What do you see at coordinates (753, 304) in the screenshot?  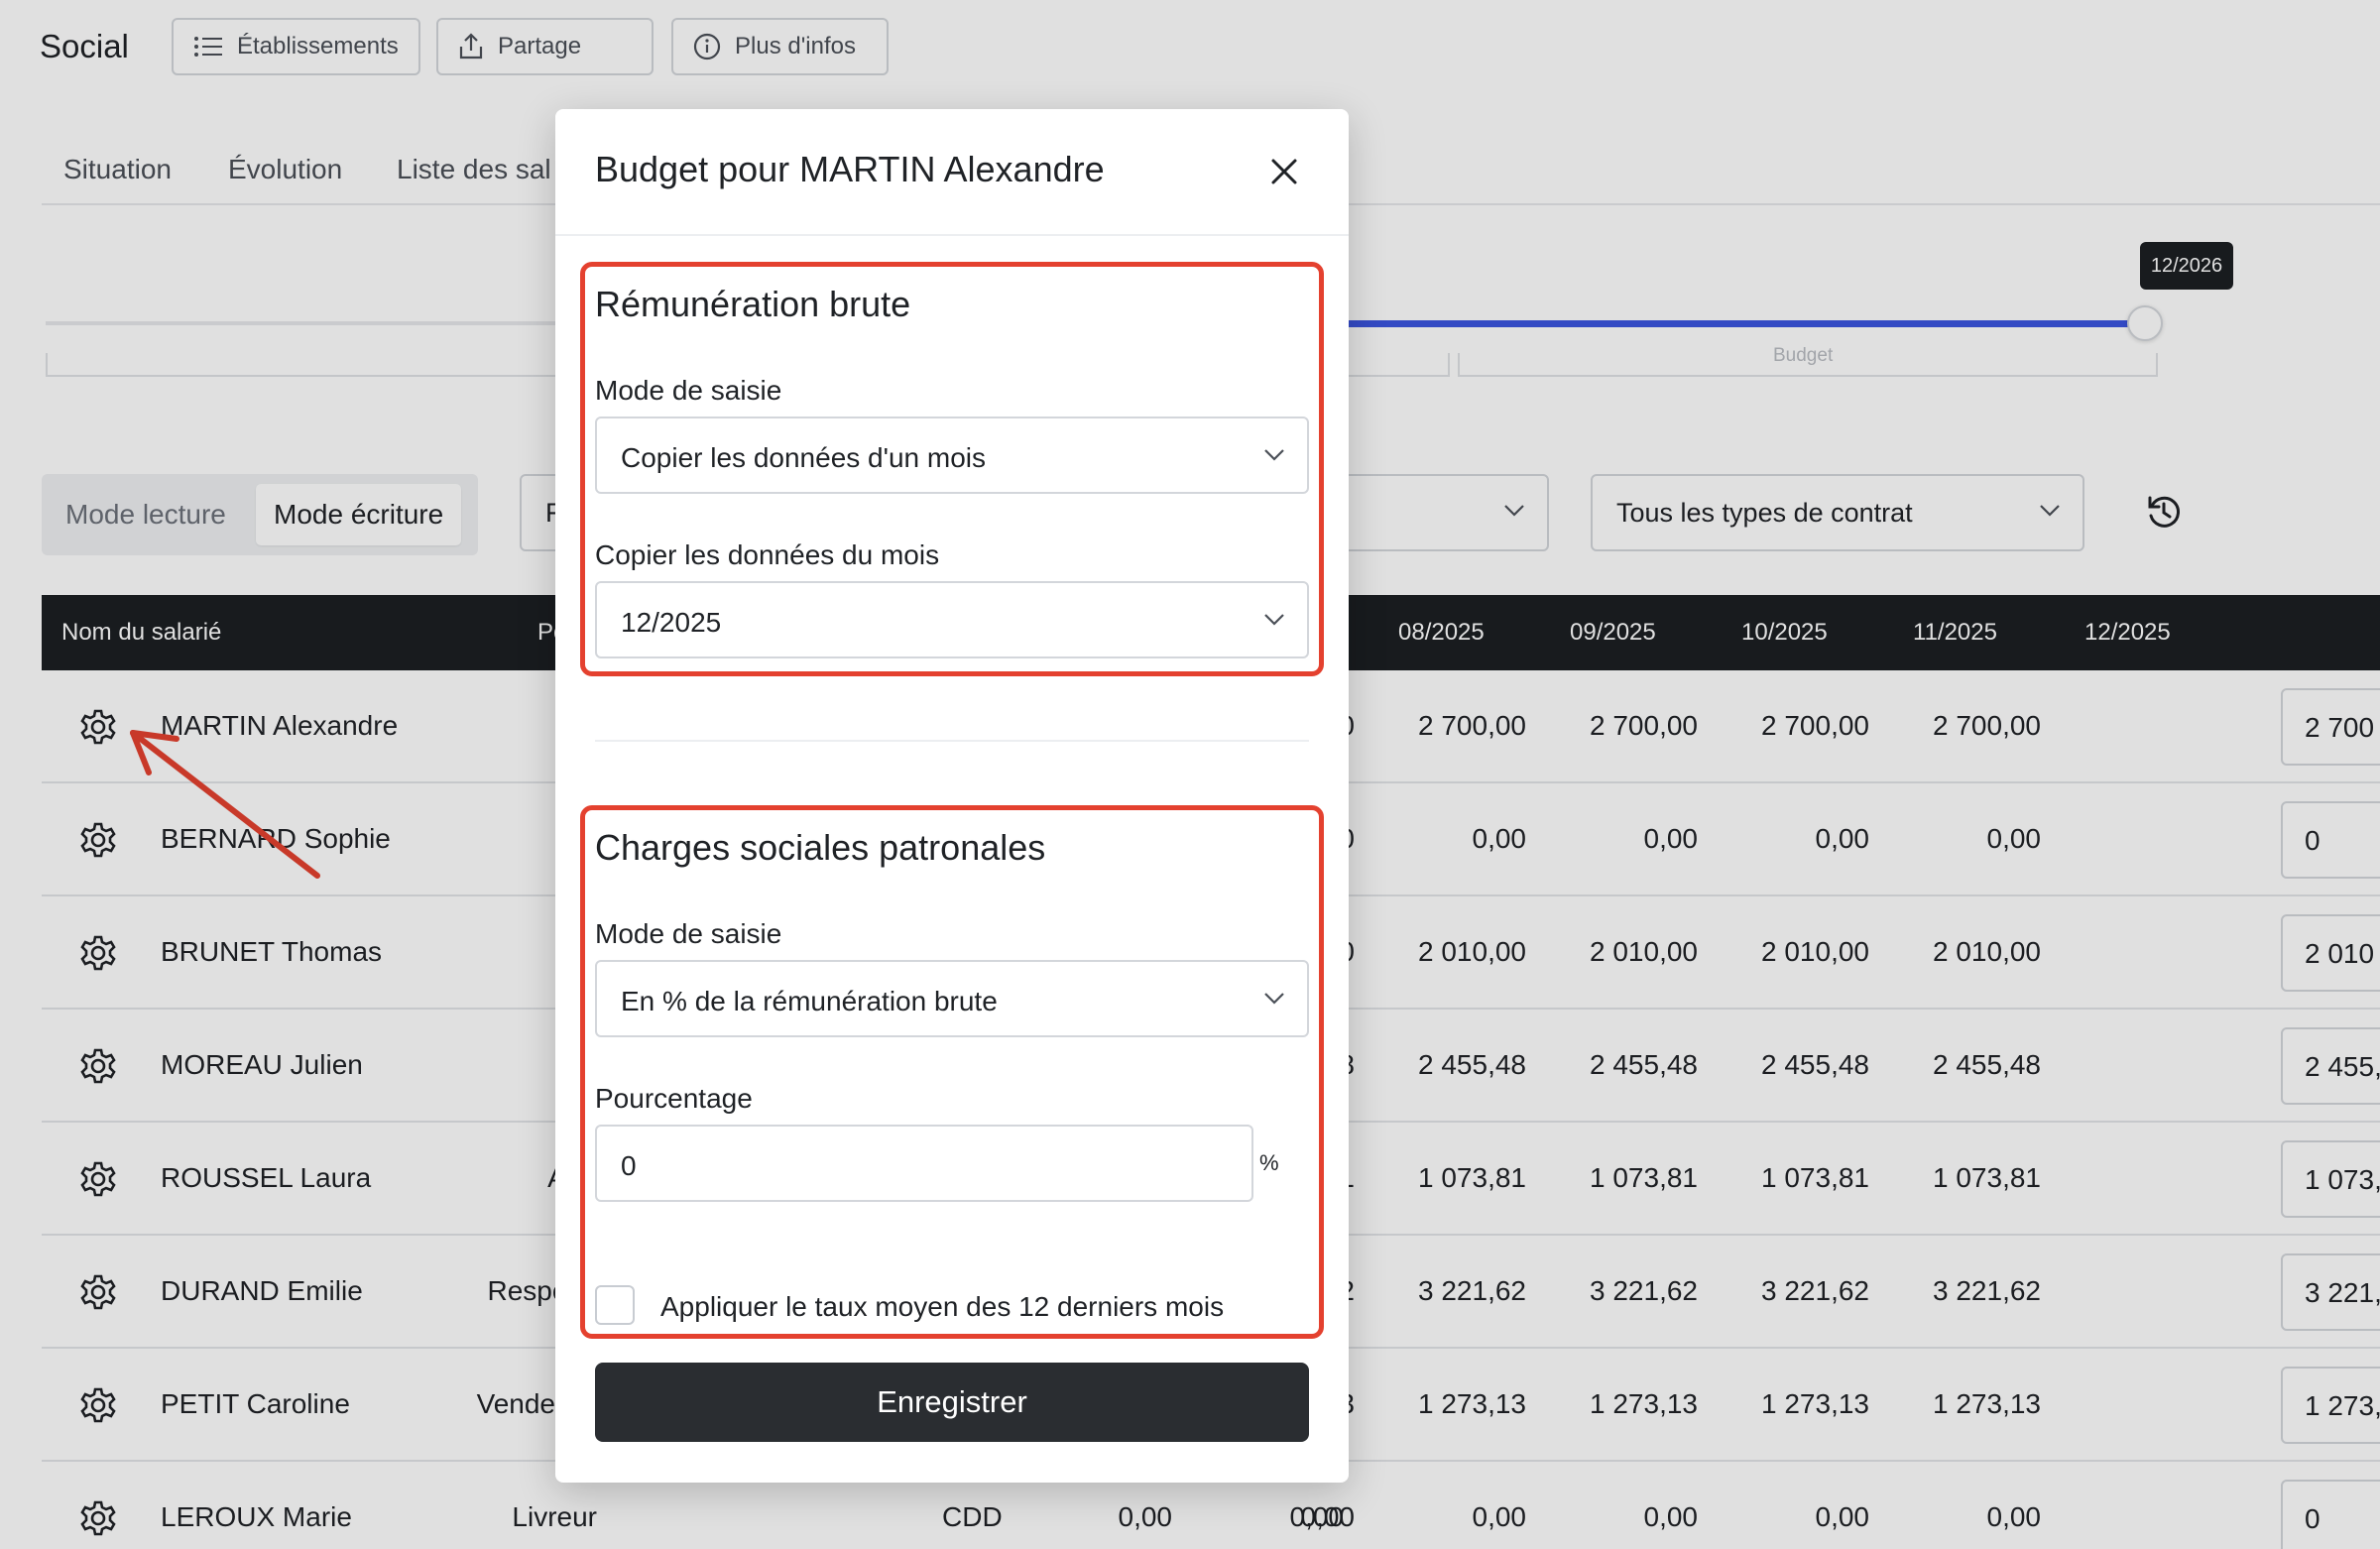 I see `remuneration-heading: Rémunération brute` at bounding box center [753, 304].